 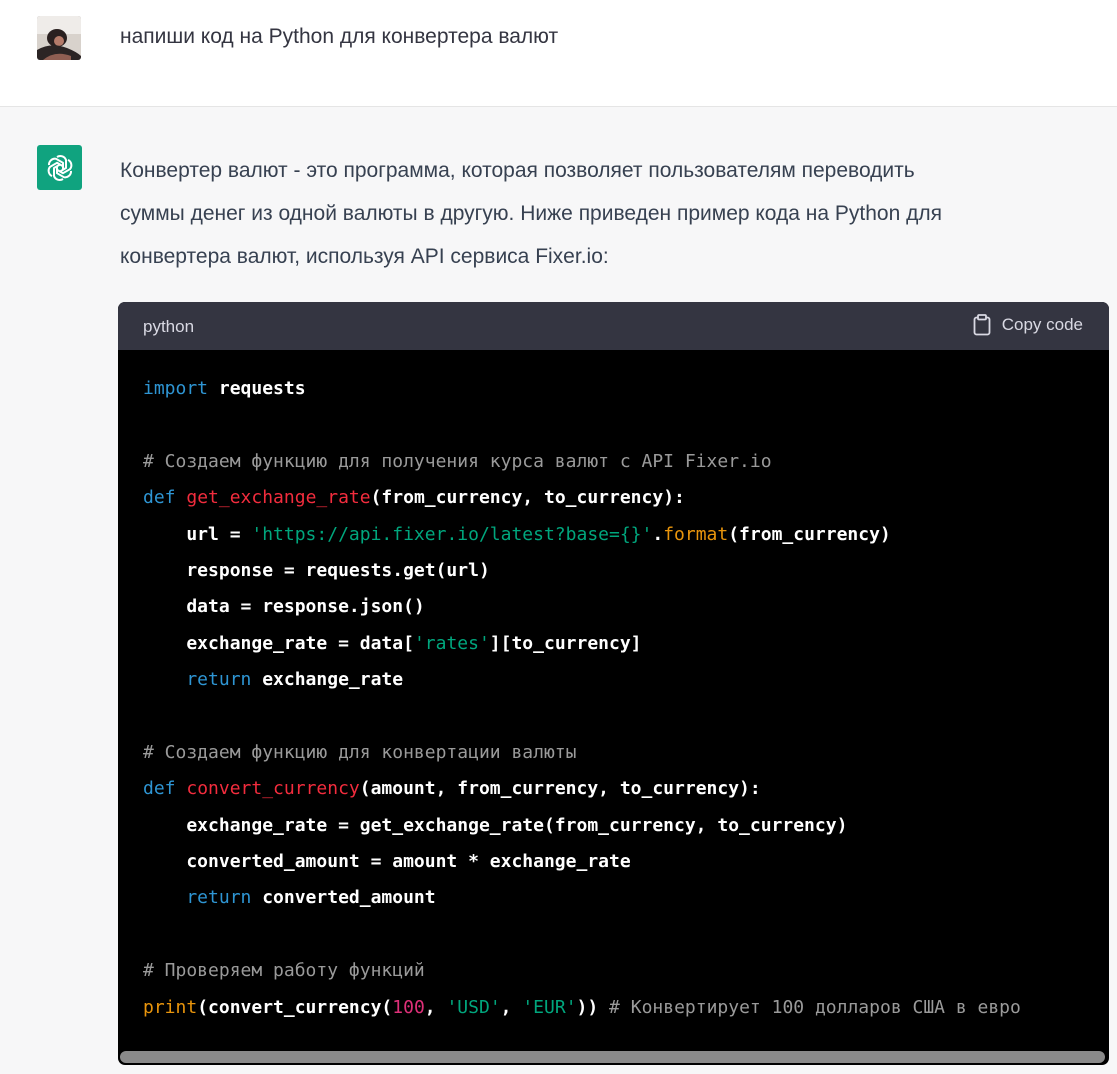 What do you see at coordinates (582, 753) in the screenshot?
I see `code-line: # Создаем функцию для конвертации валюты` at bounding box center [582, 753].